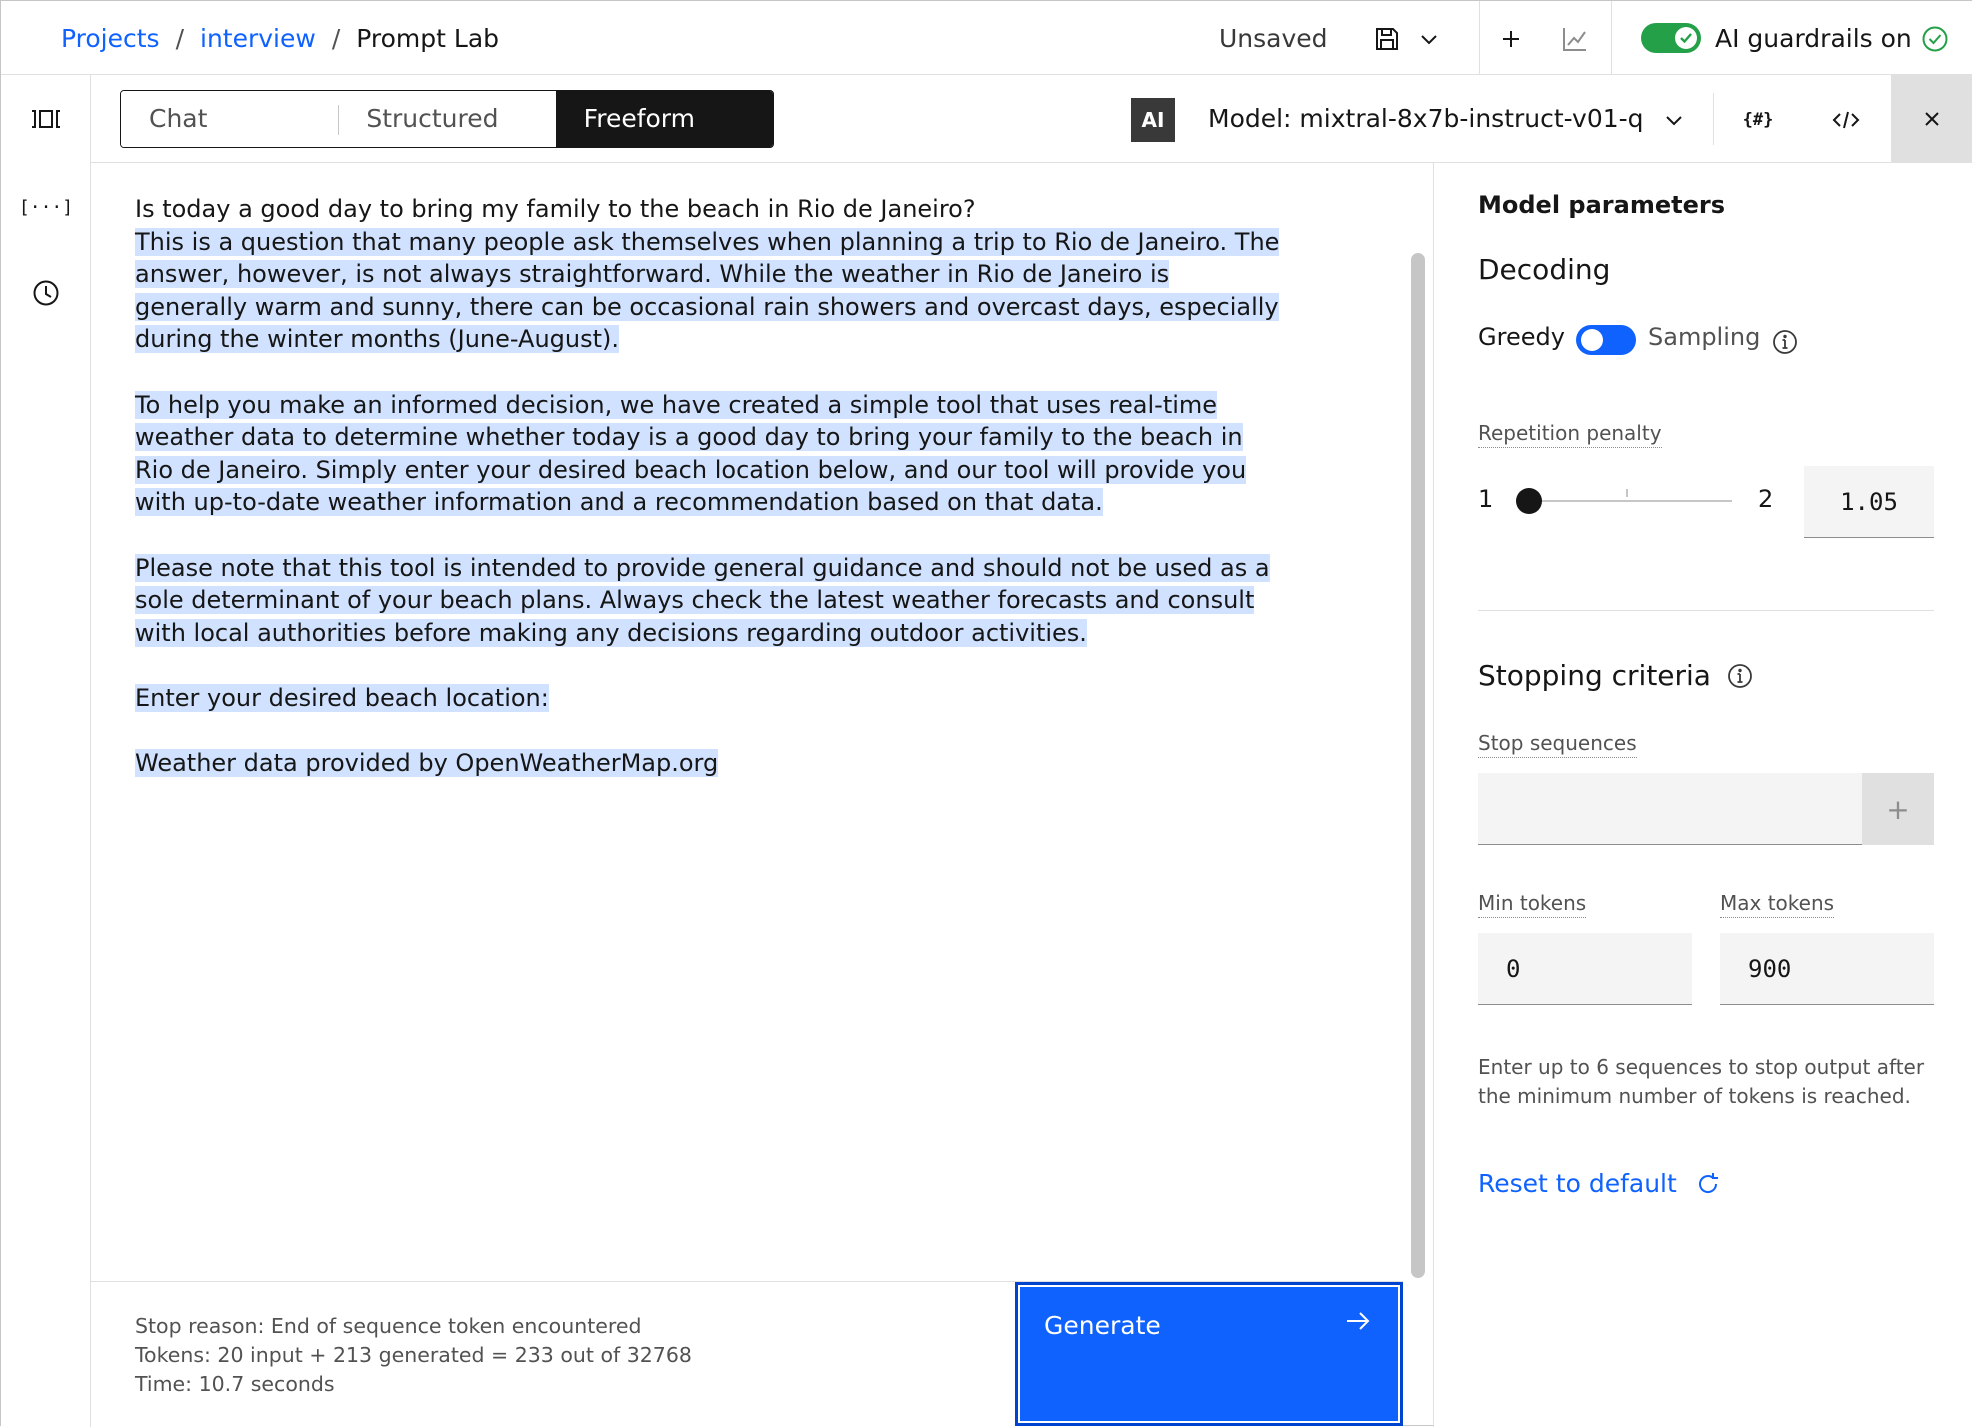  What do you see at coordinates (1486, 499) in the screenshot?
I see `slider-min-label: 1` at bounding box center [1486, 499].